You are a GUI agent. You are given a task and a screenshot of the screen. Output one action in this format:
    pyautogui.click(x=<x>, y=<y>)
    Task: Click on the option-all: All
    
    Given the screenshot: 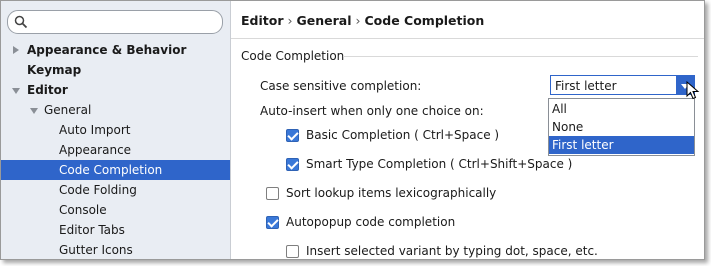 What is the action you would take?
    pyautogui.click(x=621, y=109)
    